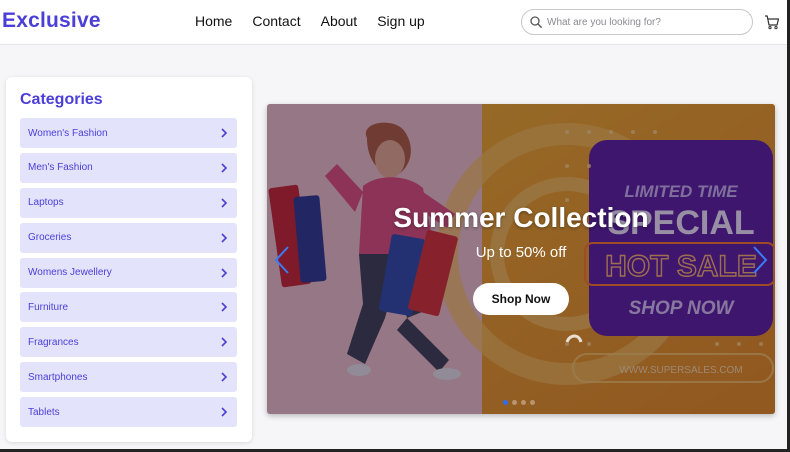  Describe the element at coordinates (213, 21) in the screenshot. I see `nav-home: Home` at that location.